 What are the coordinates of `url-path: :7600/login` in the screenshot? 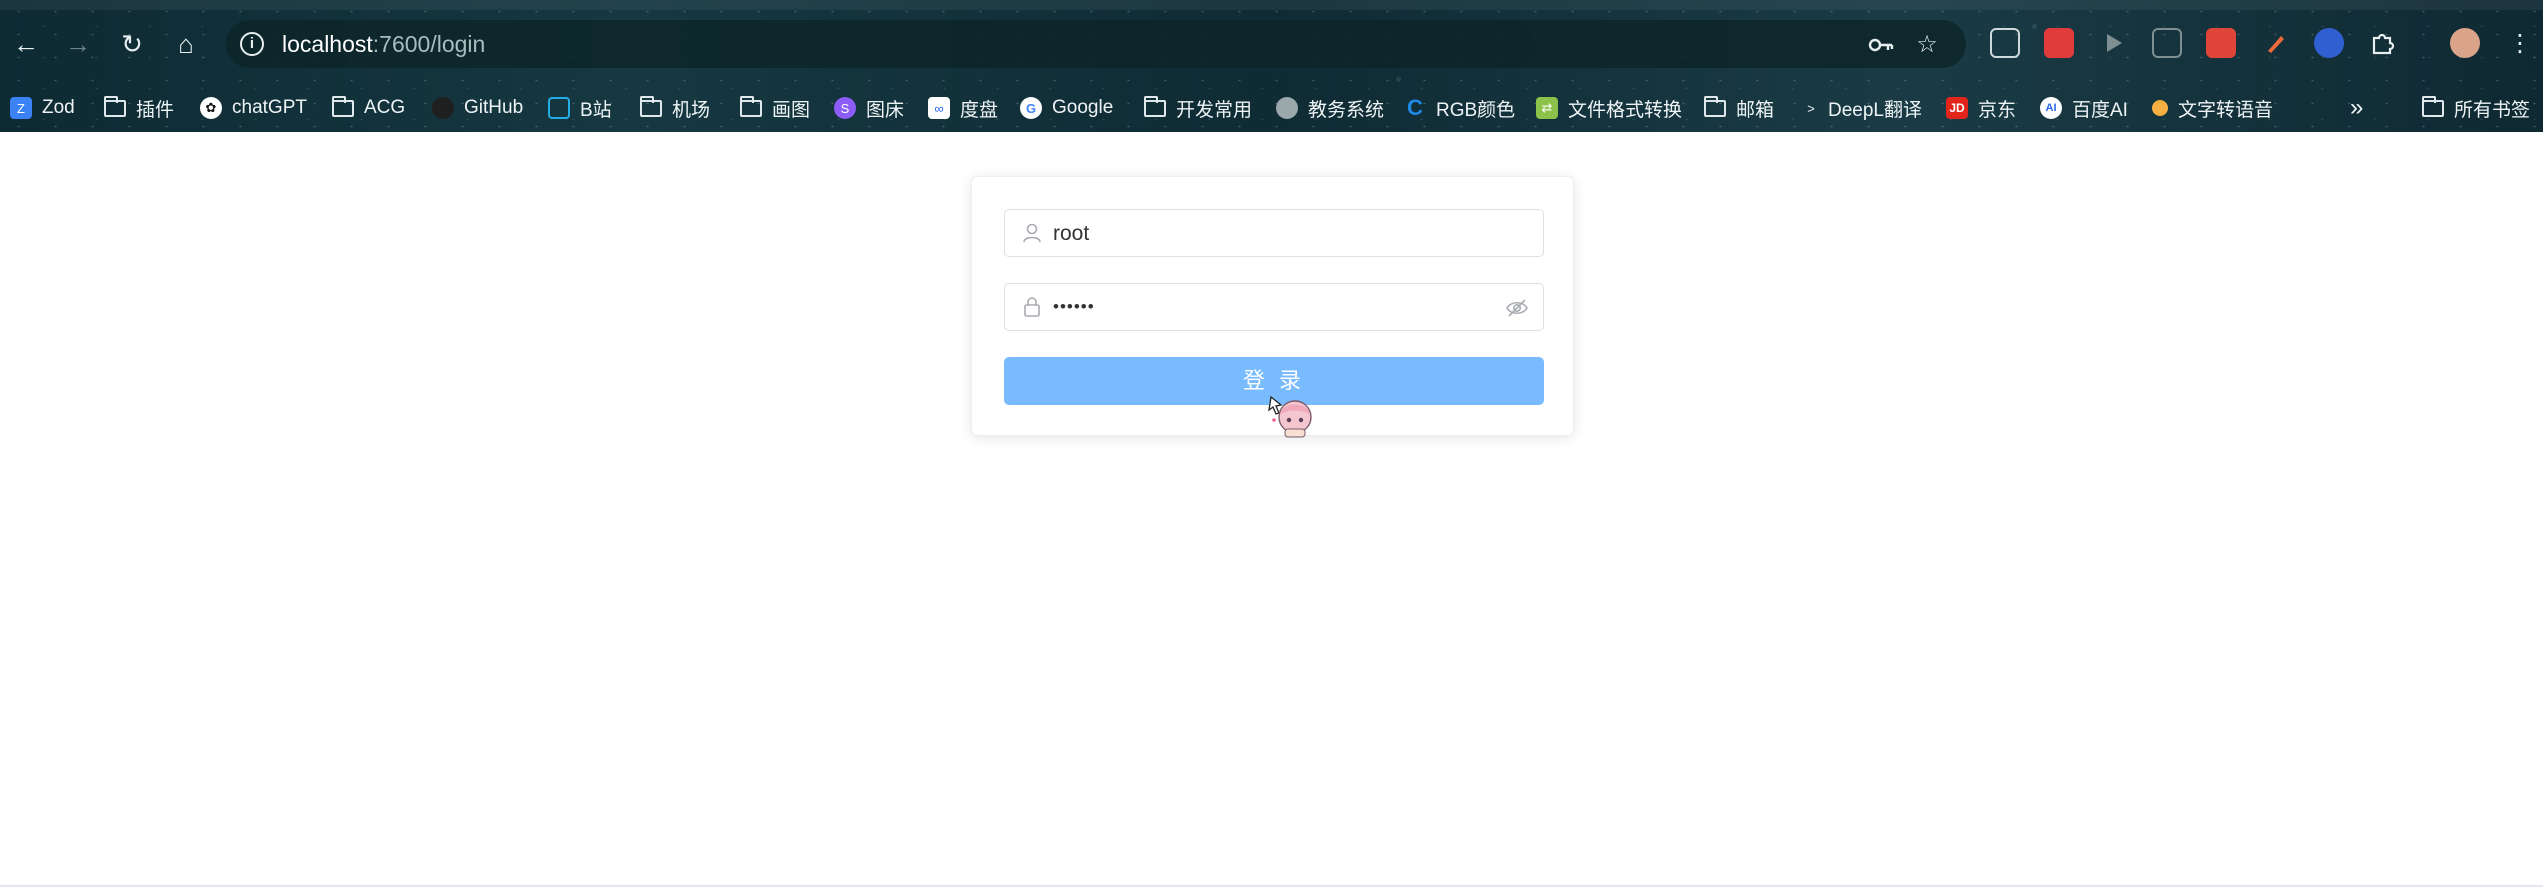 It's located at (429, 44).